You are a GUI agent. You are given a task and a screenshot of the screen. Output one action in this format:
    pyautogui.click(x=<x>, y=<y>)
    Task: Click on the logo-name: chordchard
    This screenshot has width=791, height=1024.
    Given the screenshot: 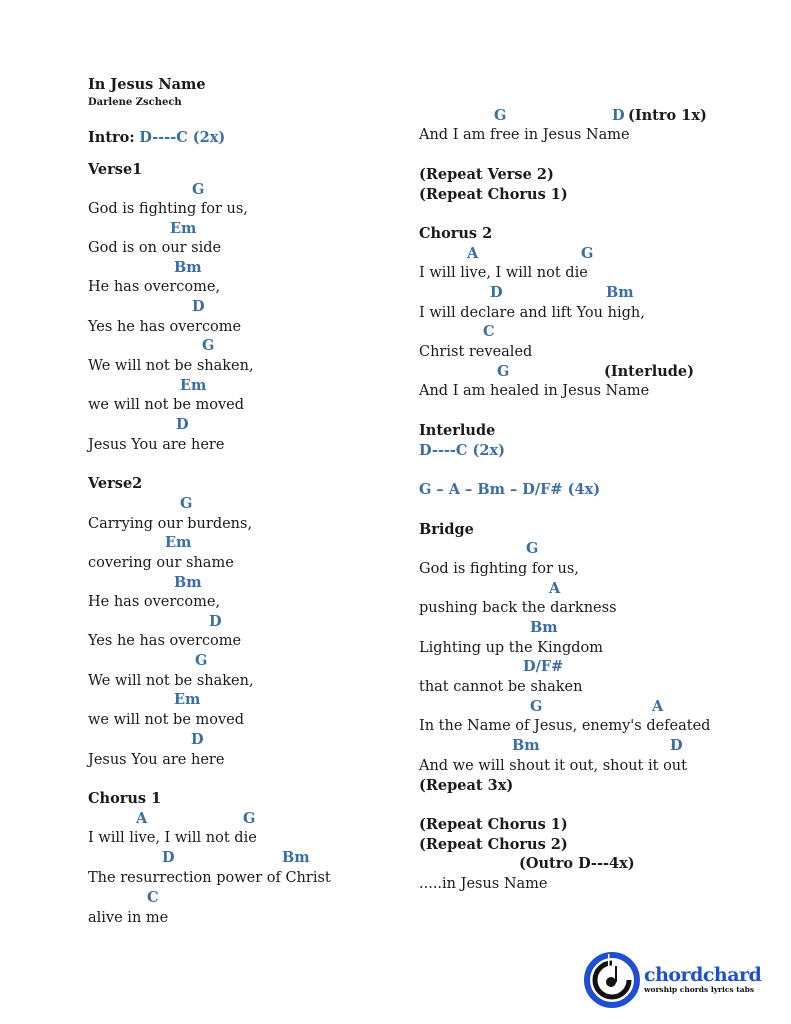 What is the action you would take?
    pyautogui.click(x=703, y=975)
    